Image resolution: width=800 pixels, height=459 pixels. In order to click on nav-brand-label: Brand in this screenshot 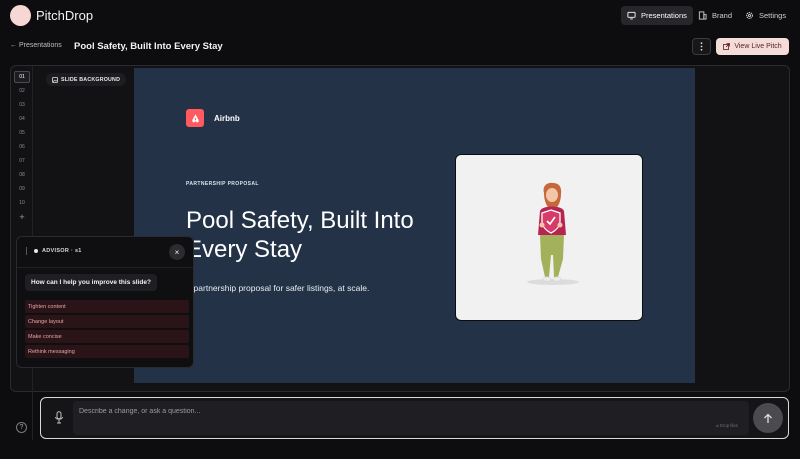, I will do `click(722, 15)`.